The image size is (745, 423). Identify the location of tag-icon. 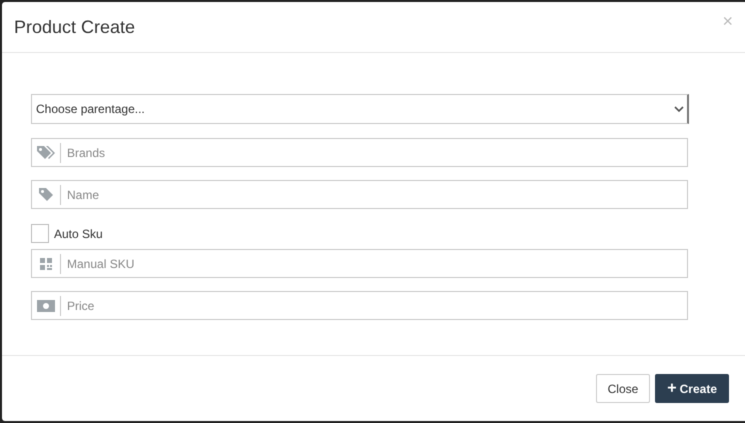
(46, 194).